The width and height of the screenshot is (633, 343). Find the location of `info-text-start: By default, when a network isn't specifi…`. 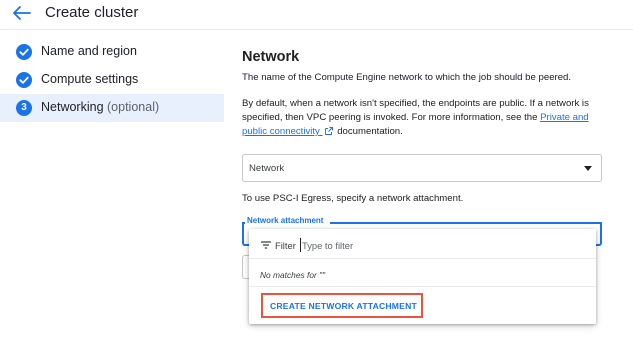

info-text-start: By default, when a network isn't specifi… is located at coordinates (415, 110).